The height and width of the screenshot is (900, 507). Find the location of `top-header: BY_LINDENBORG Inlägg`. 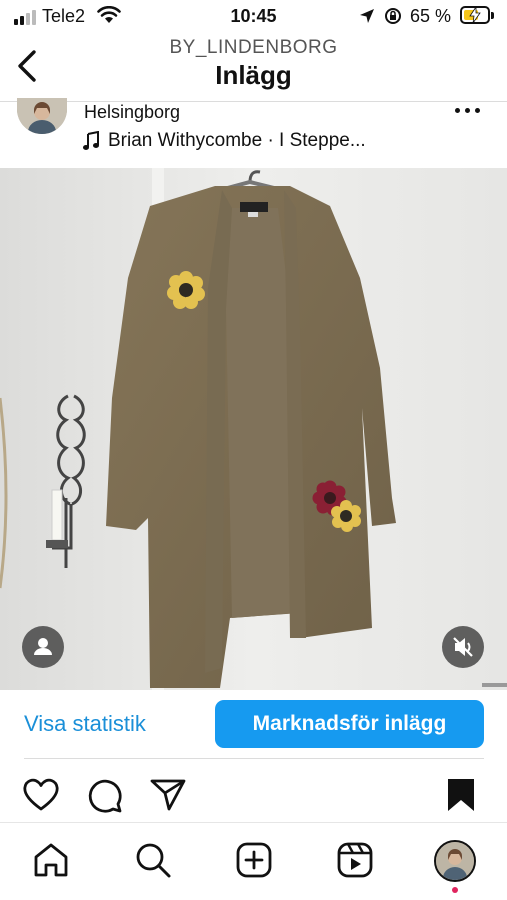

top-header: BY_LINDENBORG Inlägg is located at coordinates (253, 66).